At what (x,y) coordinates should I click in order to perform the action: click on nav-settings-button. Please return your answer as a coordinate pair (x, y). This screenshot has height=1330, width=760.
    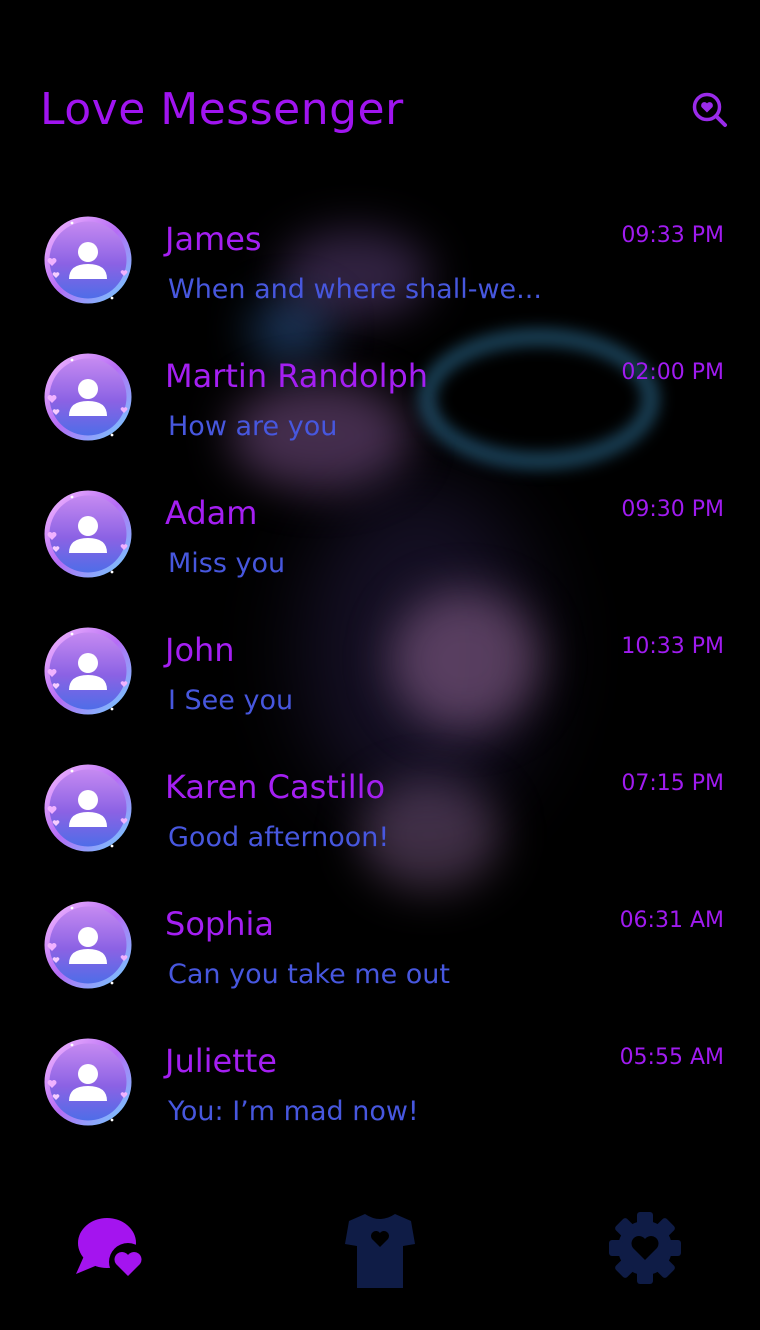
    Looking at the image, I should click on (645, 1250).